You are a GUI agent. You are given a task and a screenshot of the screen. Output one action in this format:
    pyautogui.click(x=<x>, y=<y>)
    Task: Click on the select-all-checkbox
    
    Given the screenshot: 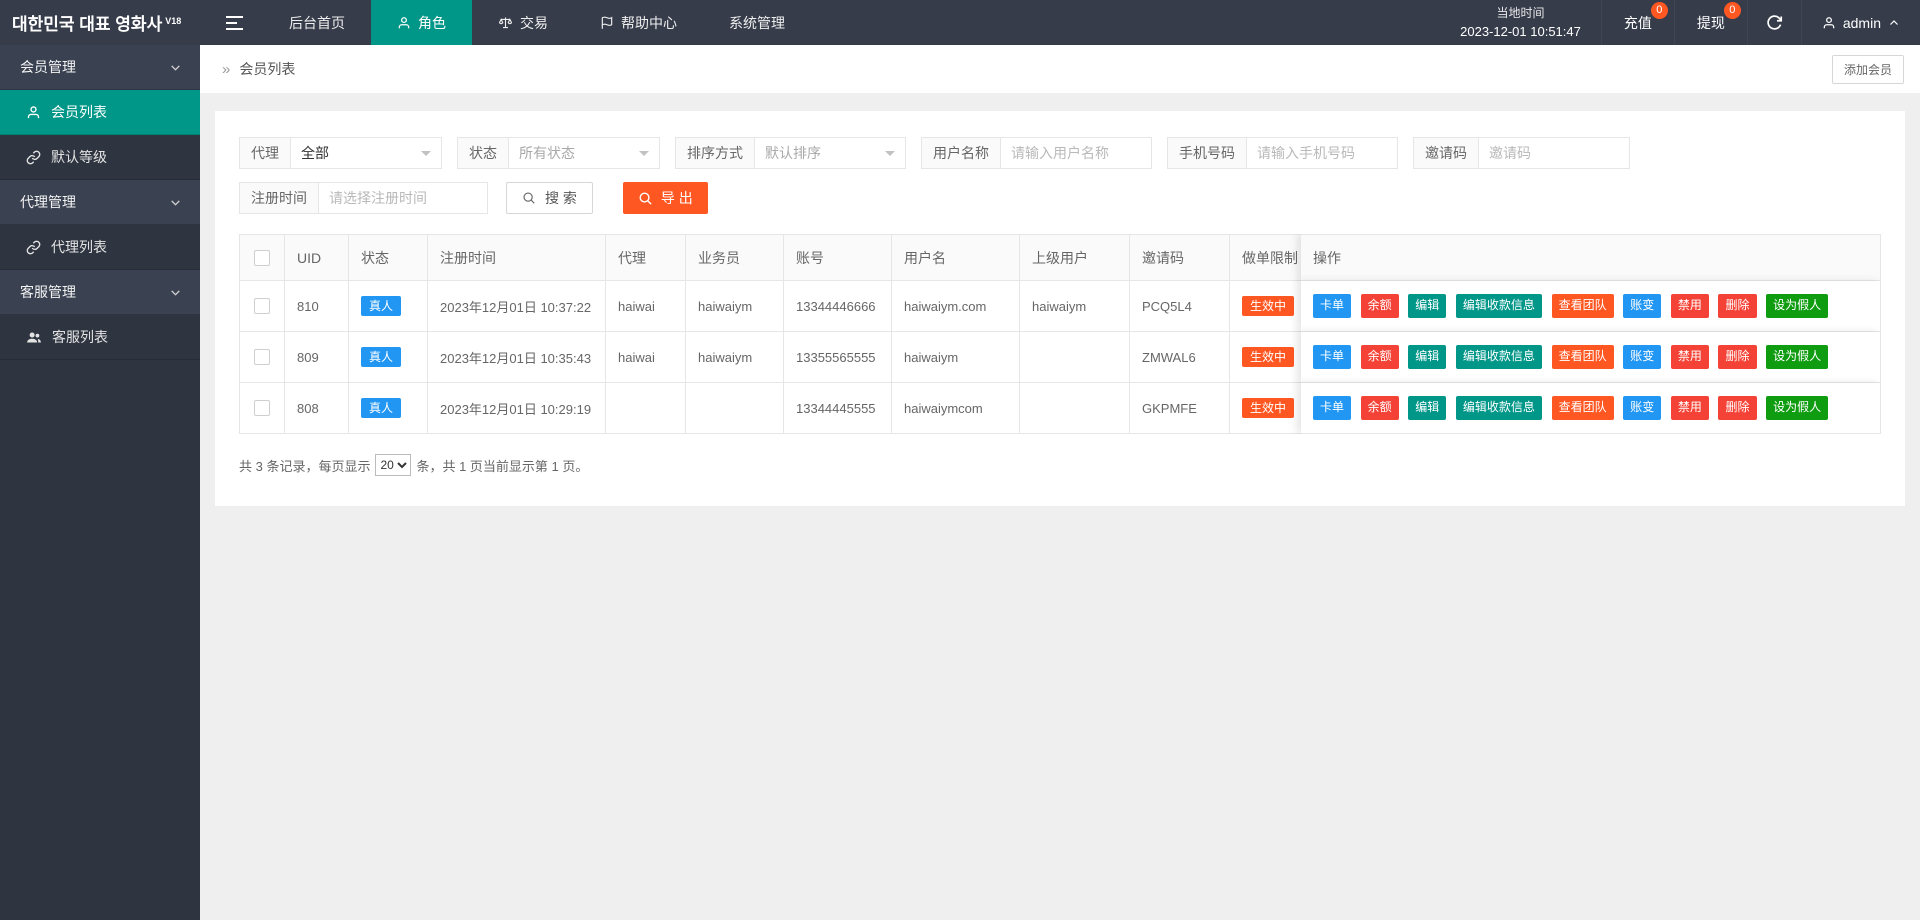 What is the action you would take?
    pyautogui.click(x=262, y=258)
    